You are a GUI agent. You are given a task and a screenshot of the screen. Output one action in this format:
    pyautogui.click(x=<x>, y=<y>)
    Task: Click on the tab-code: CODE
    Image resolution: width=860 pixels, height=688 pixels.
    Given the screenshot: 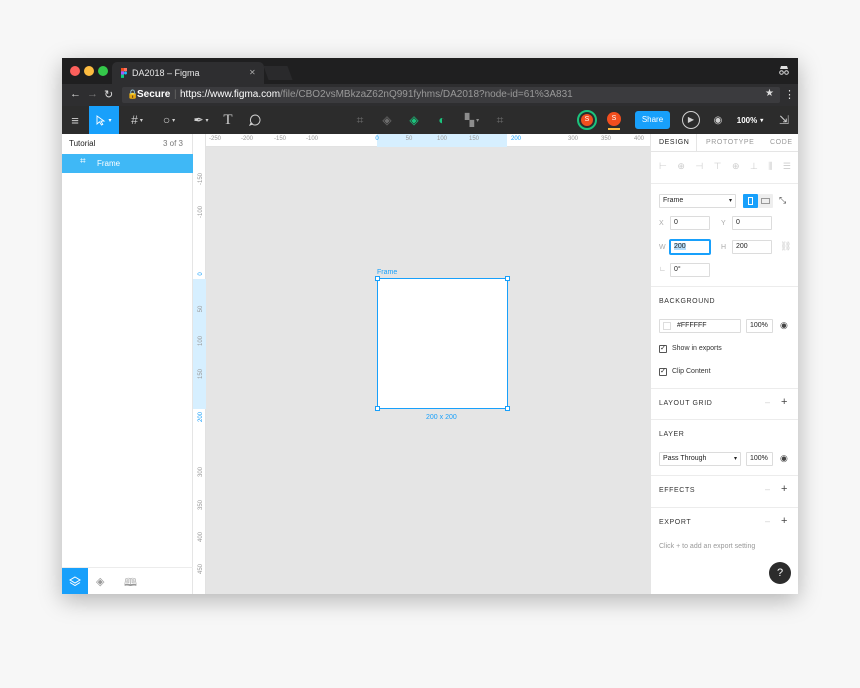 What is the action you would take?
    pyautogui.click(x=781, y=142)
    